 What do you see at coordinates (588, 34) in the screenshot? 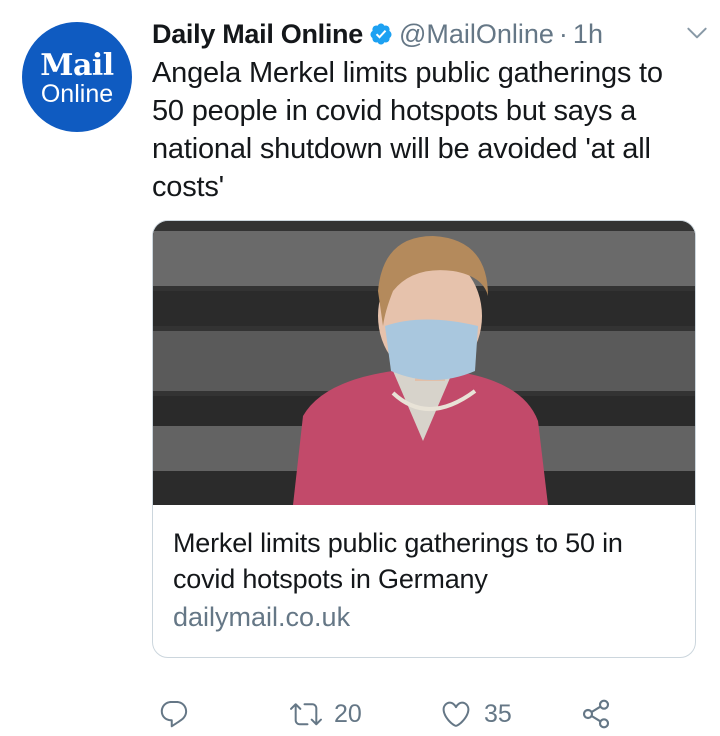
I see `tweet-timestamp: 1h` at bounding box center [588, 34].